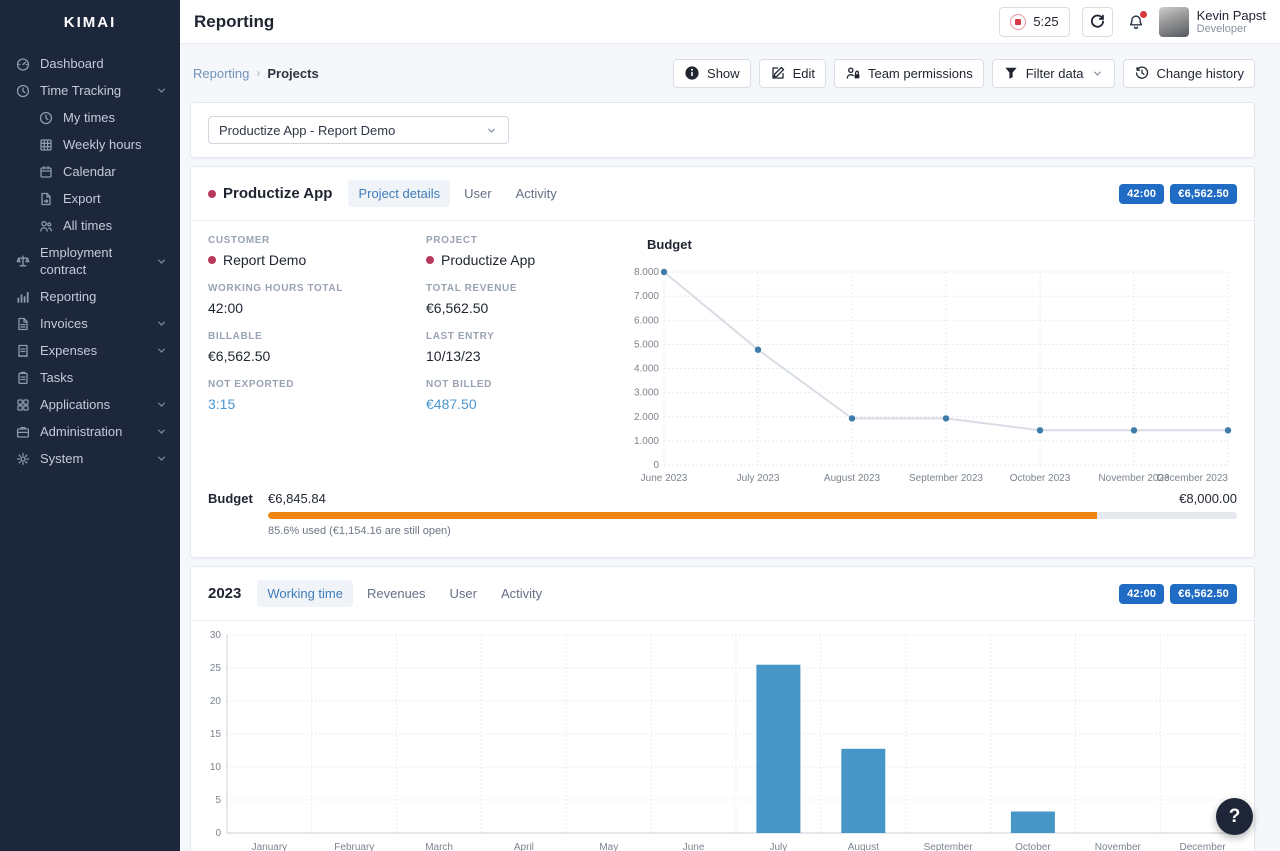 This screenshot has width=1280, height=851. What do you see at coordinates (1097, 21) in the screenshot?
I see `refresh-button` at bounding box center [1097, 21].